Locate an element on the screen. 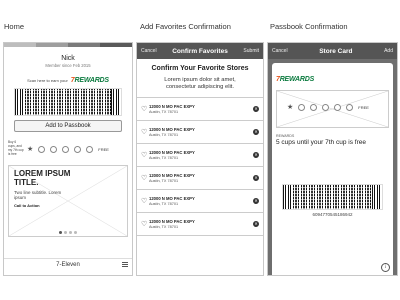  rewards-label: REWARDS is located at coordinates (285, 136).